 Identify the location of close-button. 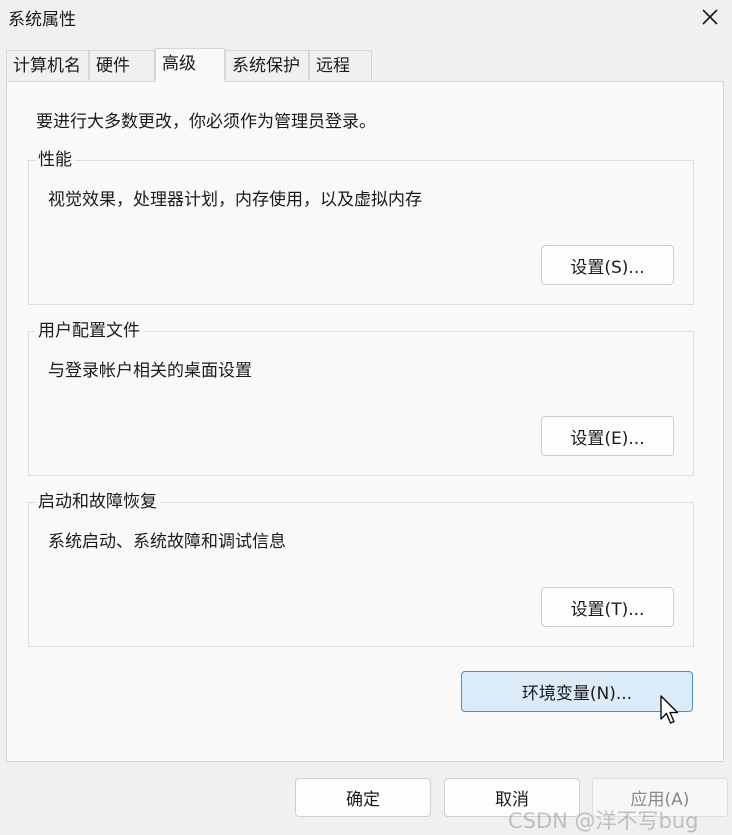
(710, 17).